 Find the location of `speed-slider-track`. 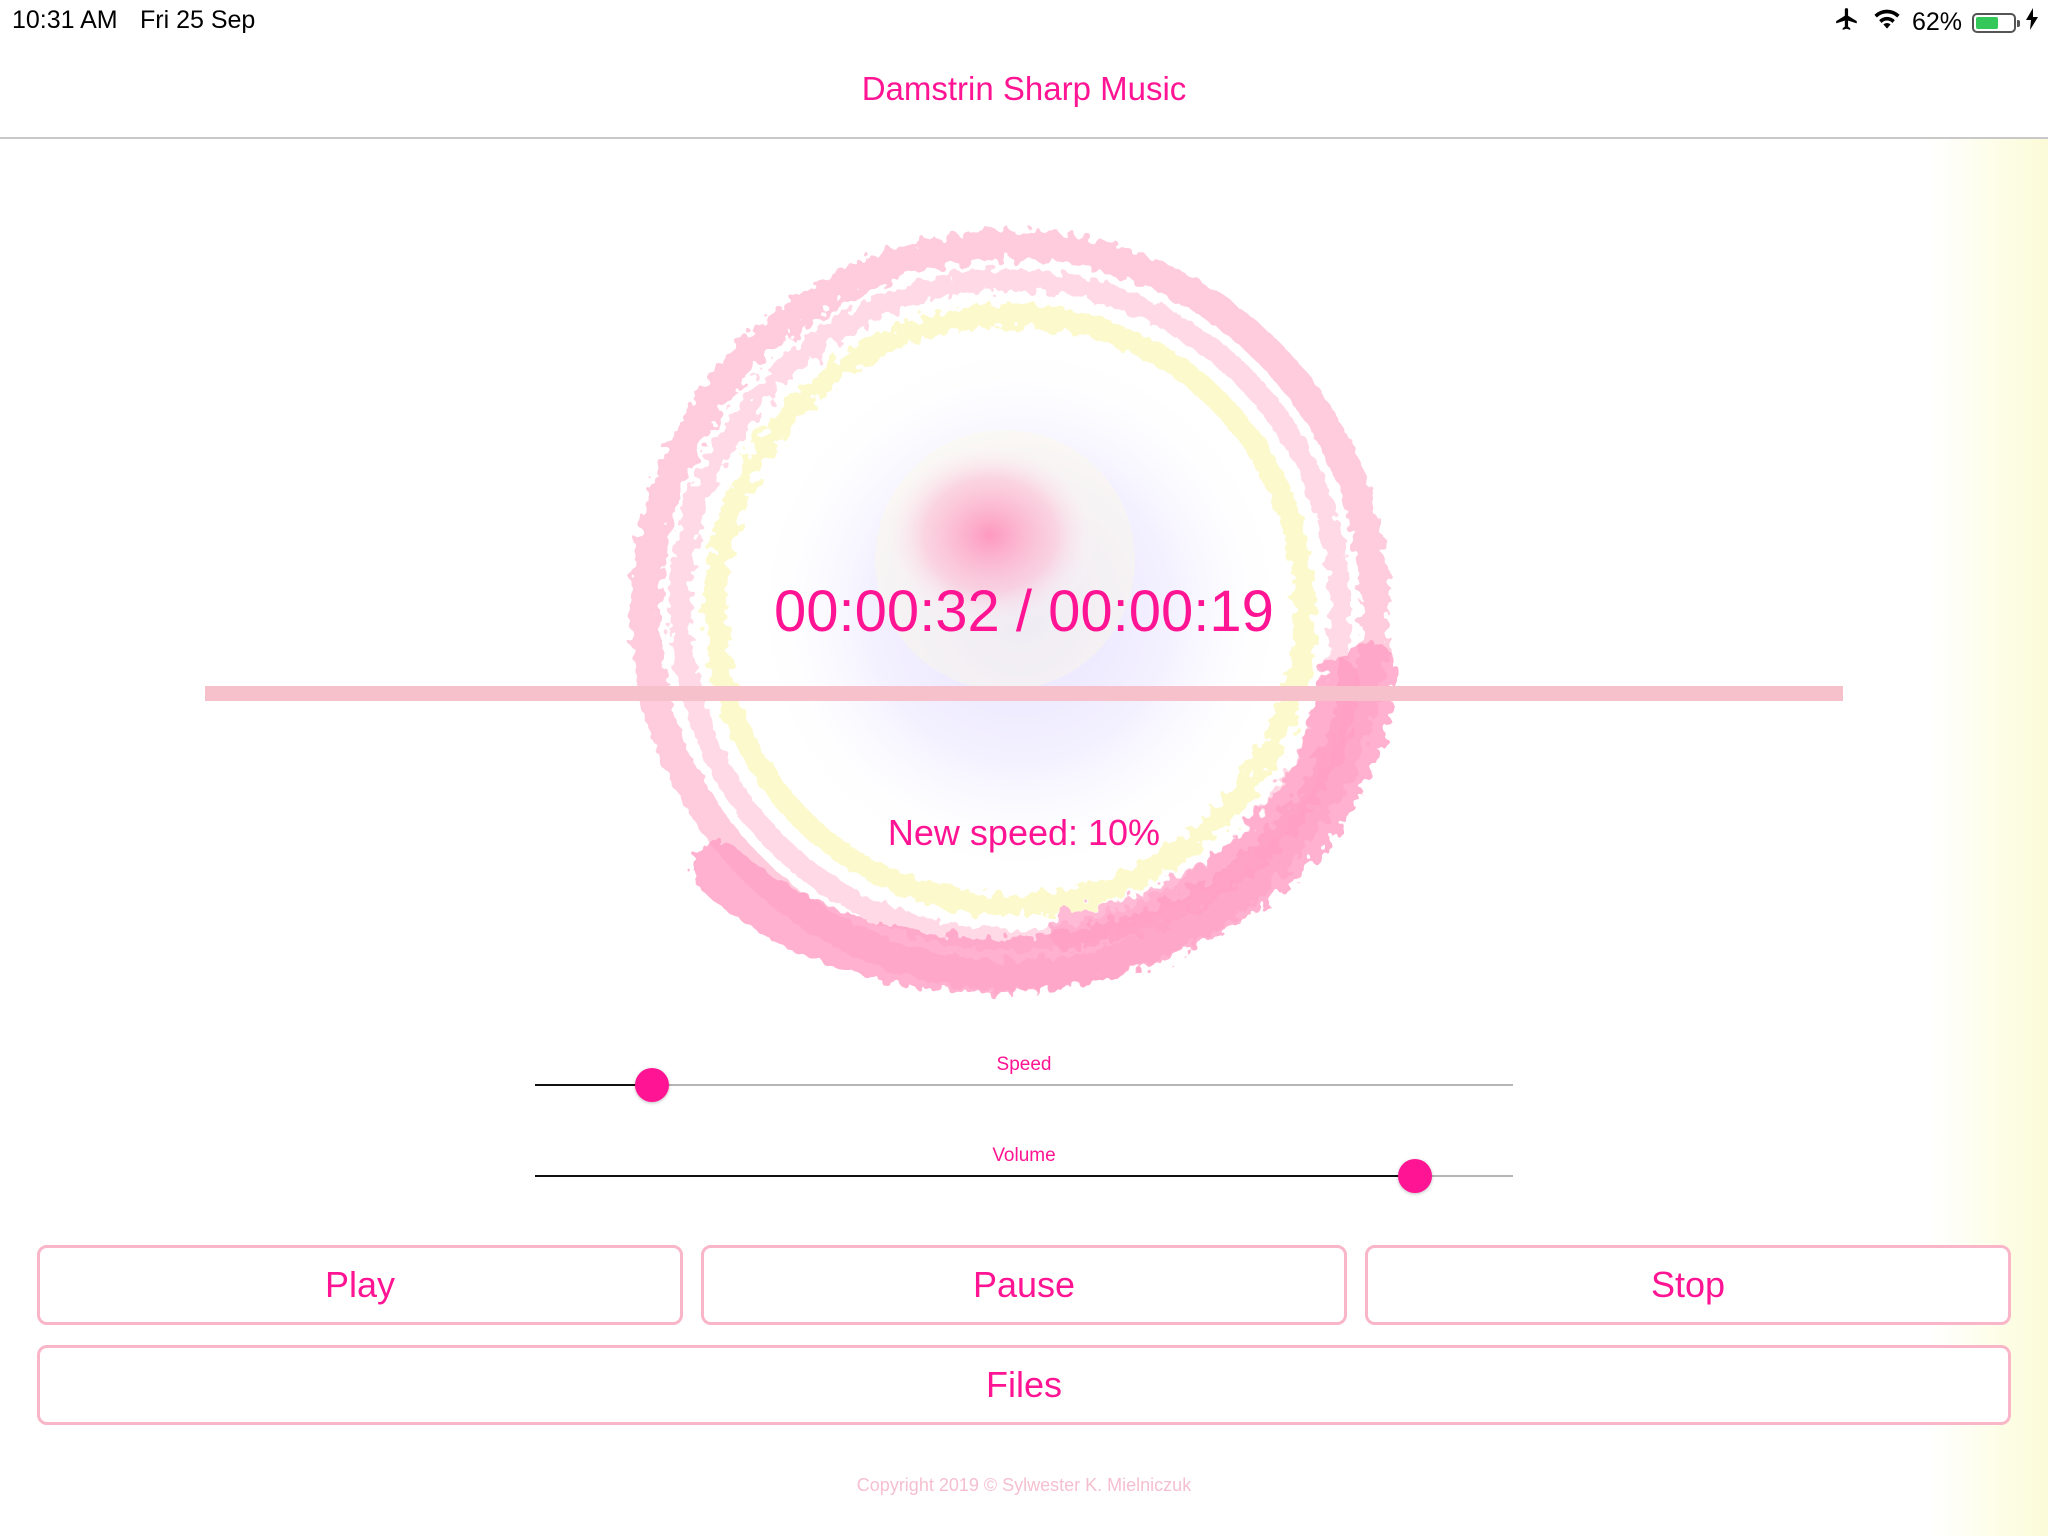

speed-slider-track is located at coordinates (1024, 1085).